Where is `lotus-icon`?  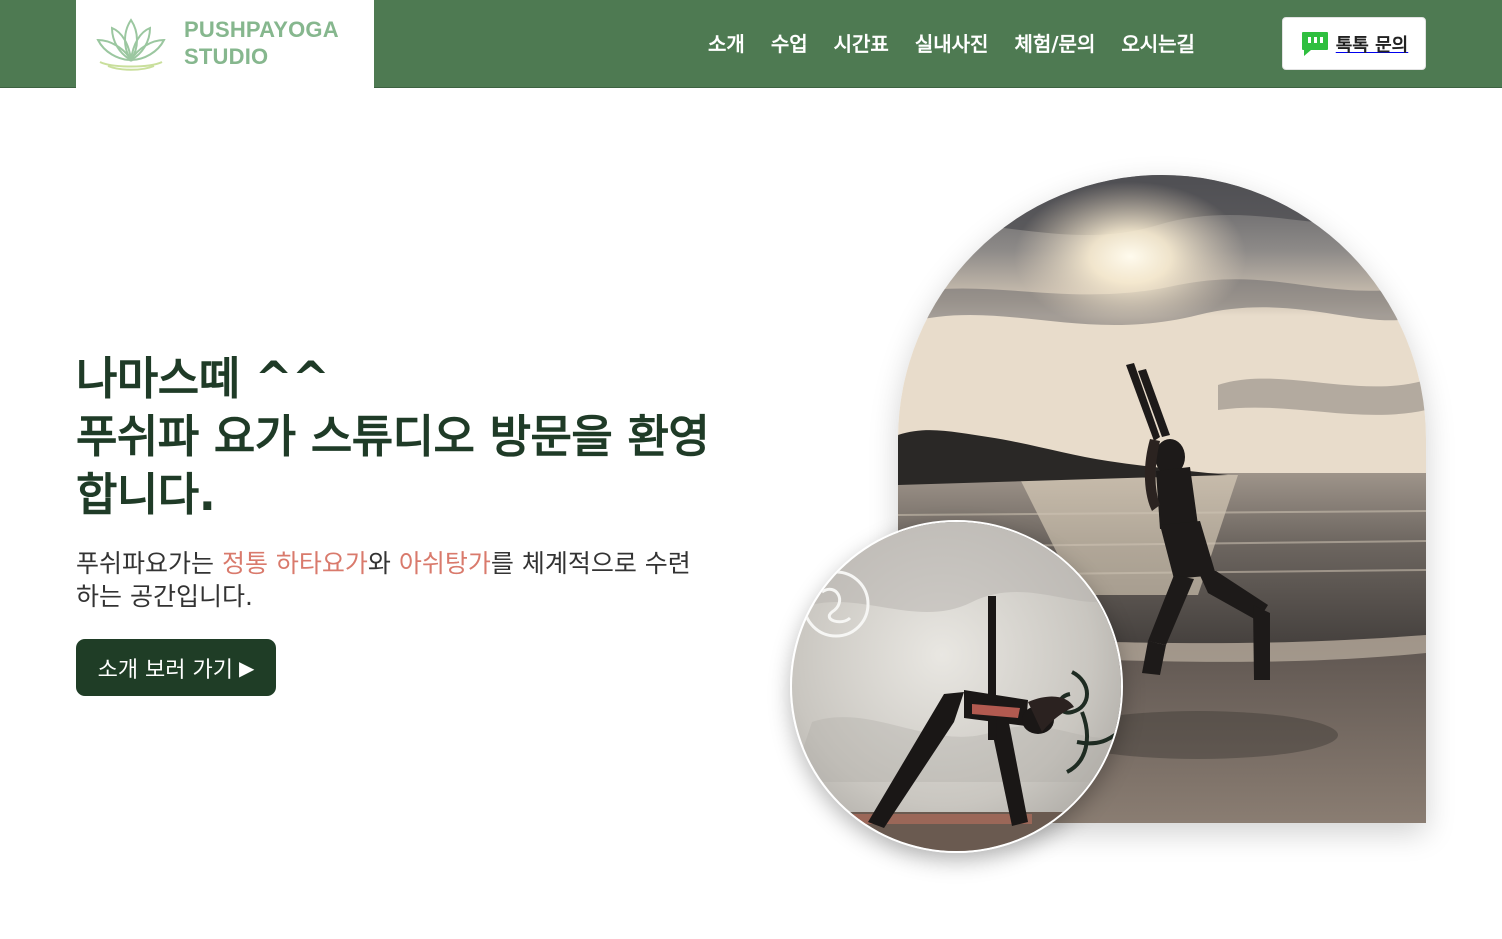
lotus-icon is located at coordinates (131, 44).